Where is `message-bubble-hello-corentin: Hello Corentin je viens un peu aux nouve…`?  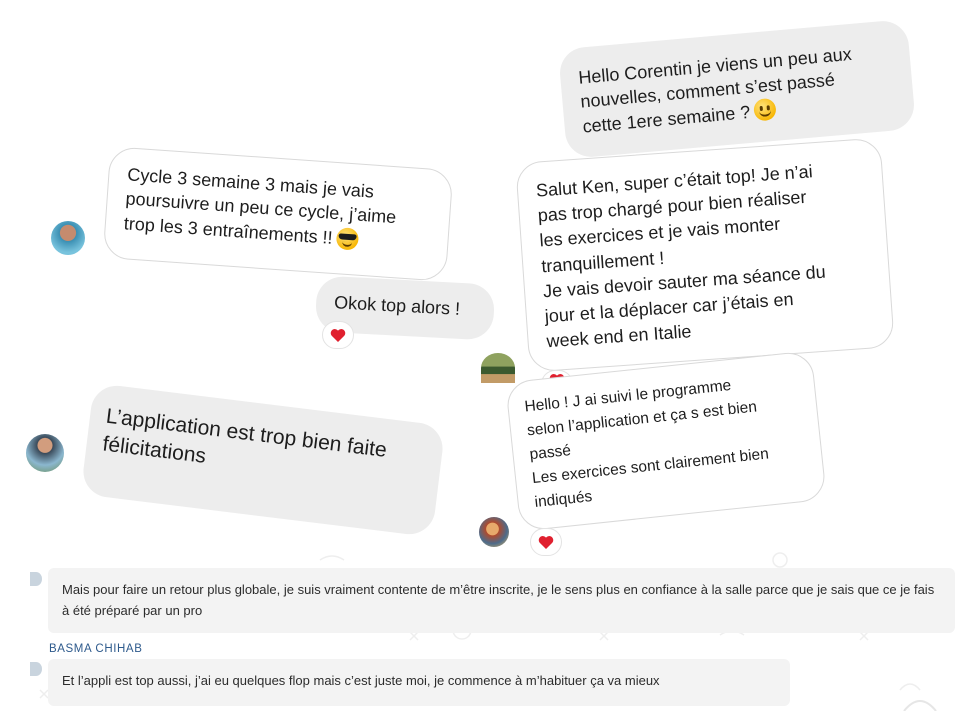 message-bubble-hello-corentin: Hello Corentin je viens un peu aux nouve… is located at coordinates (737, 89).